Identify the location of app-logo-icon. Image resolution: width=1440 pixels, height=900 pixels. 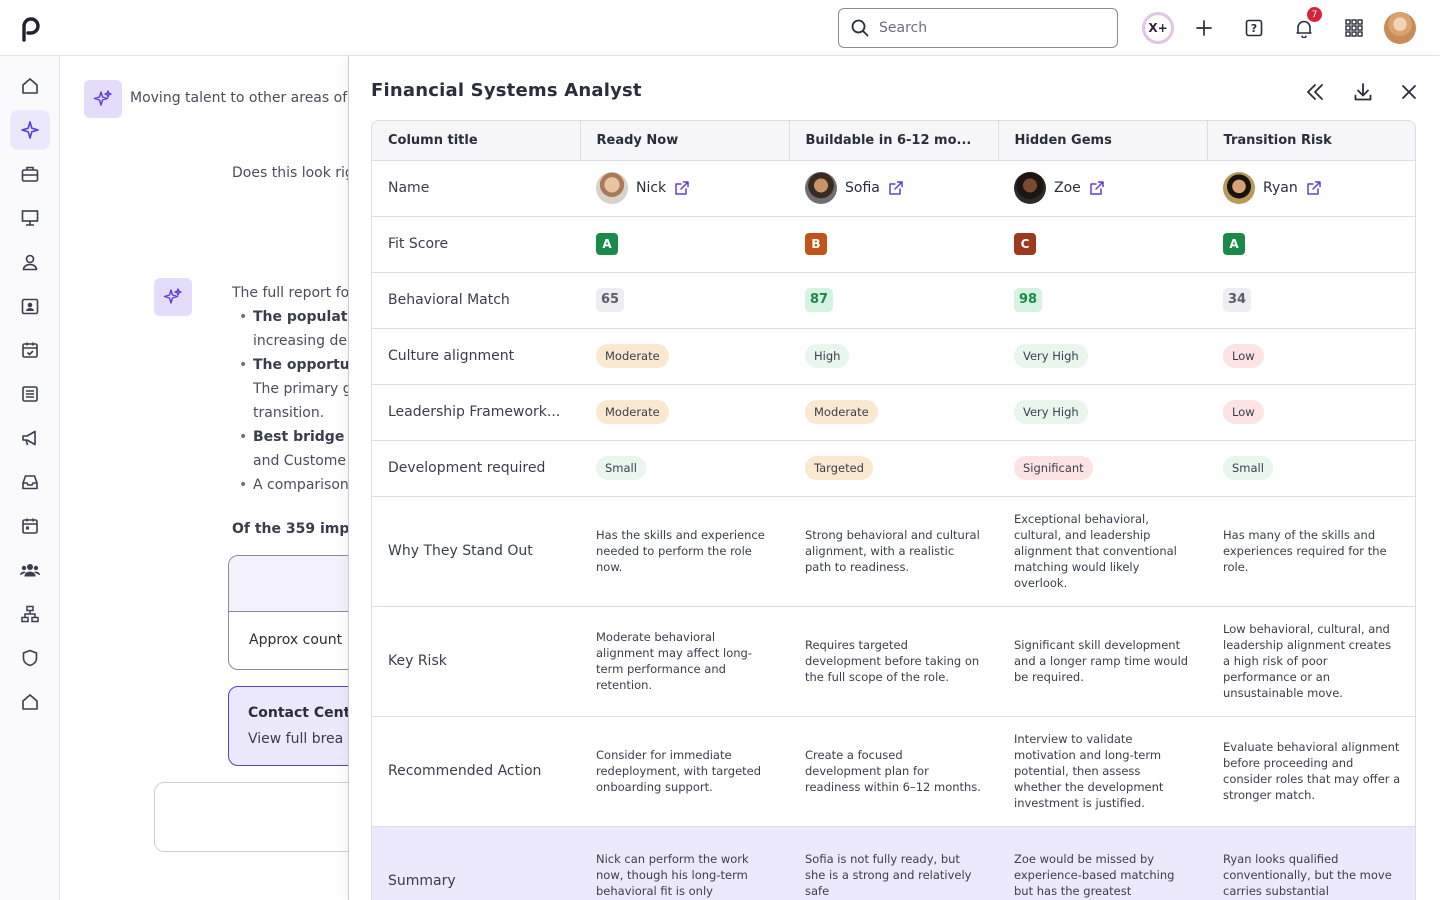
(29, 28).